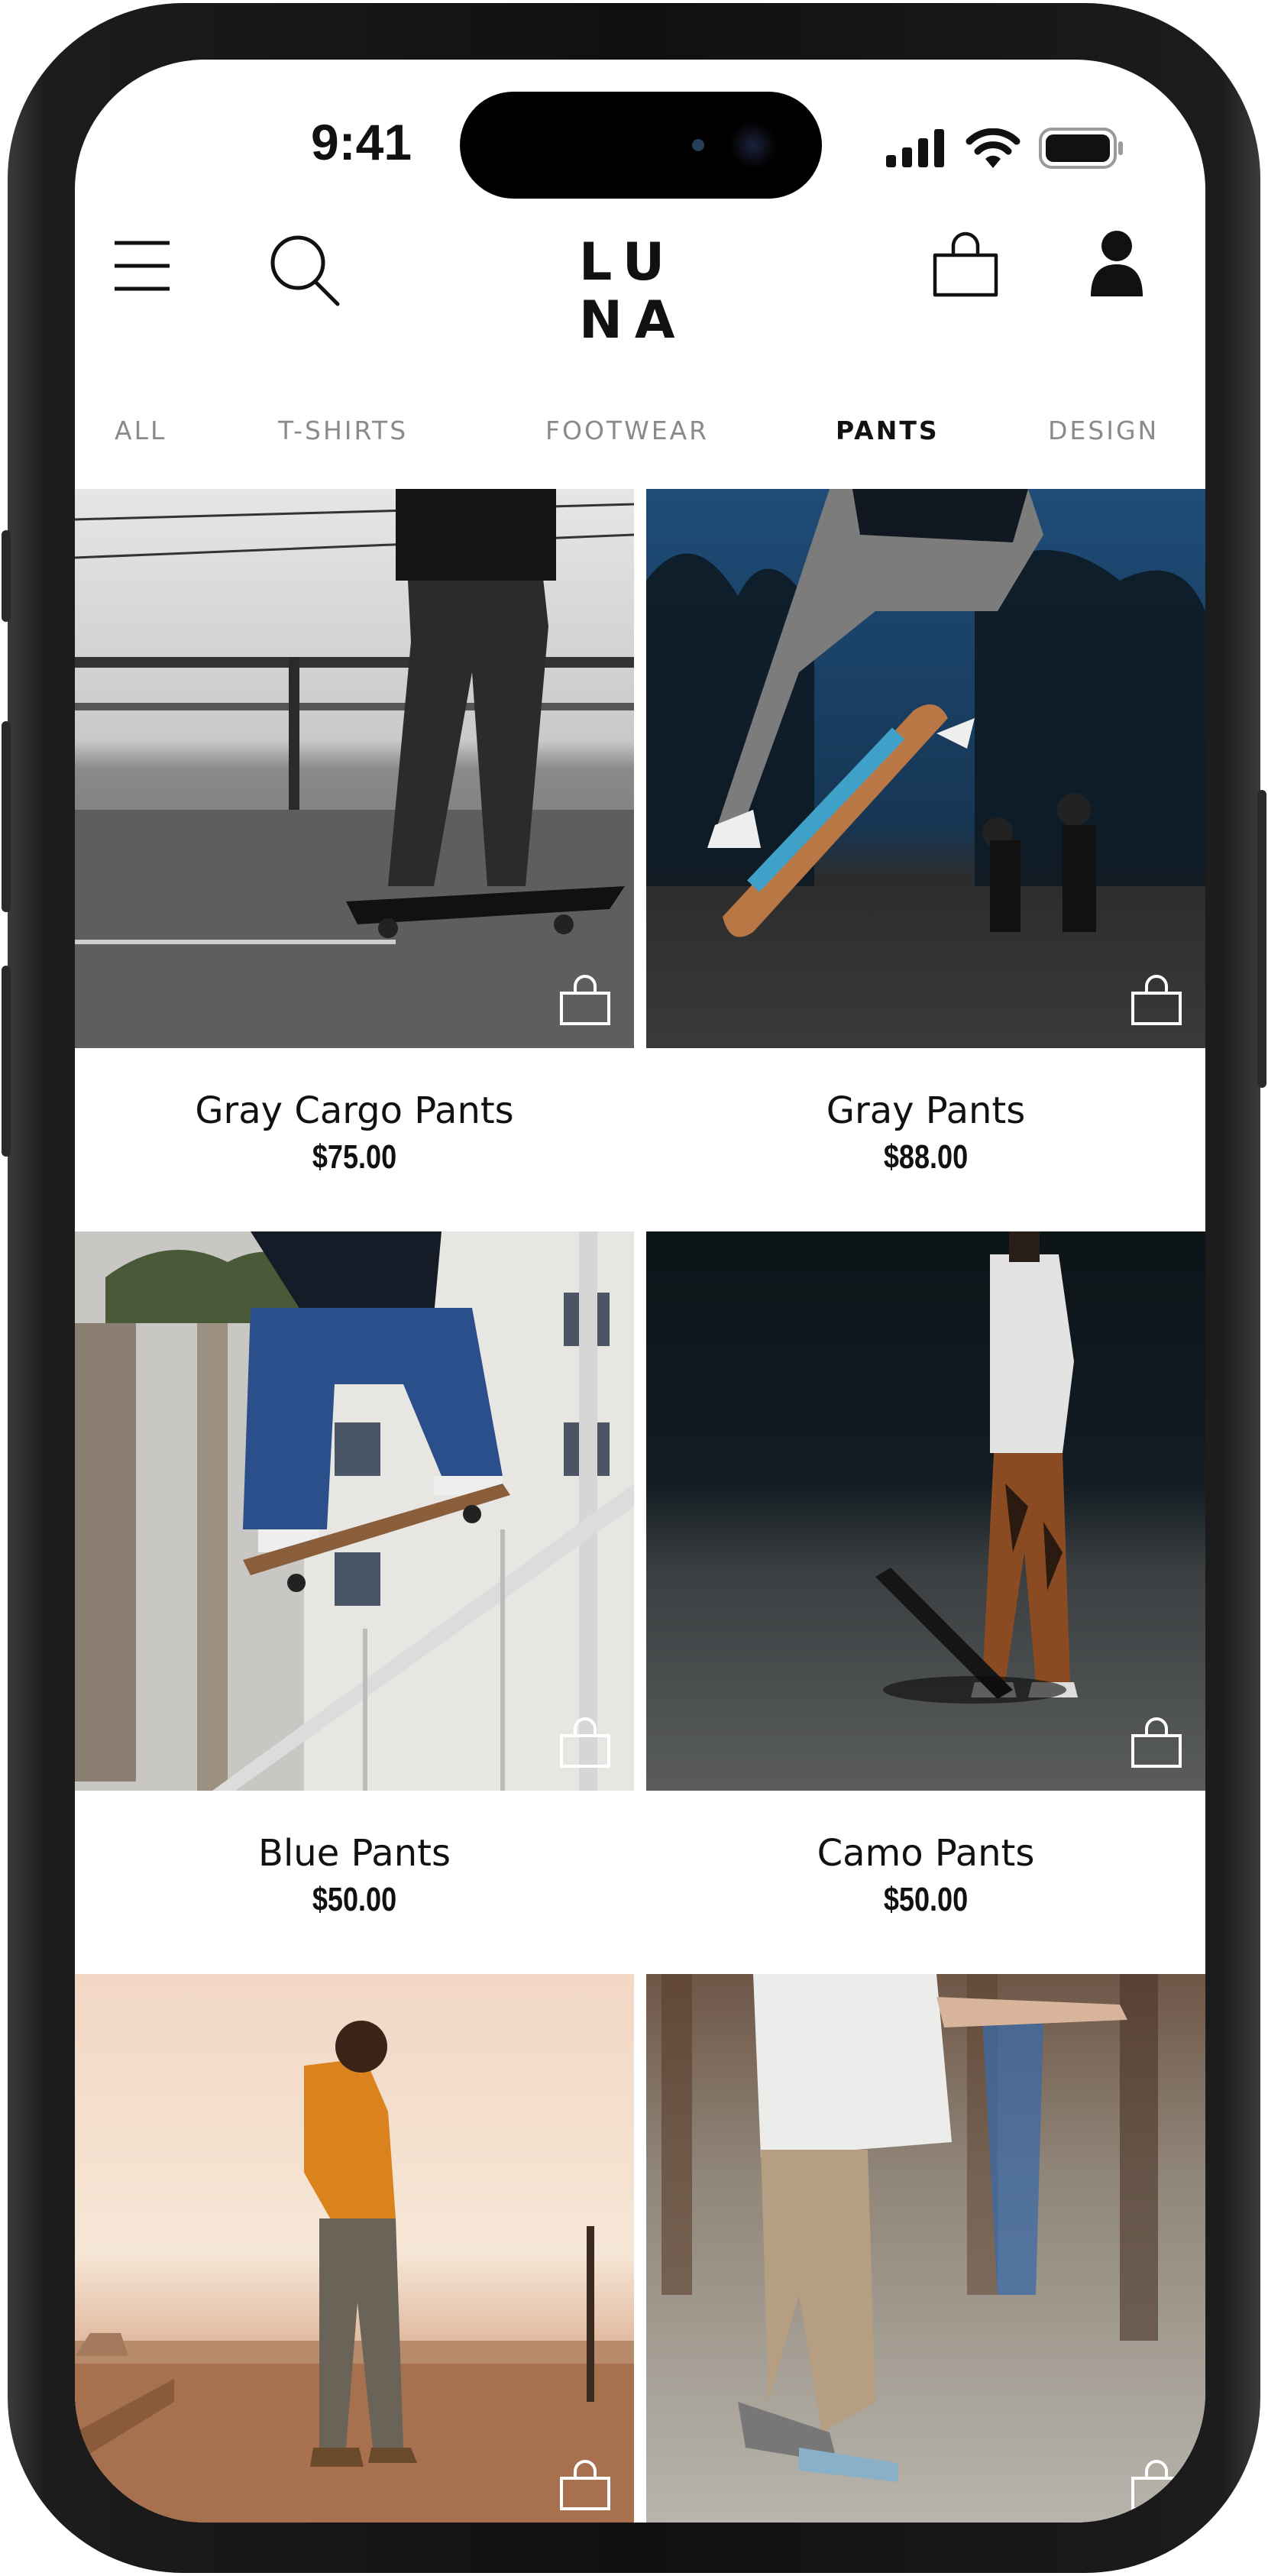 The width and height of the screenshot is (1268, 2576). Describe the element at coordinates (355, 1110) in the screenshot. I see `product-name: Gray Cargo Pants` at that location.